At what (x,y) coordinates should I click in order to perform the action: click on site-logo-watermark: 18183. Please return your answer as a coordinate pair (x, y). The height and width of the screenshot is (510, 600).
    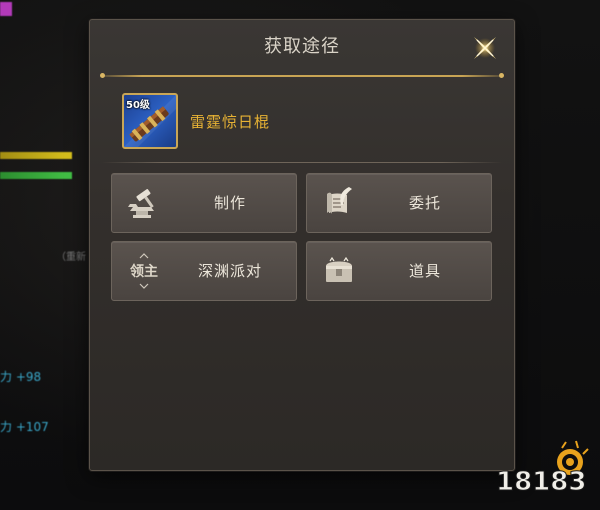
    Looking at the image, I should click on (542, 468).